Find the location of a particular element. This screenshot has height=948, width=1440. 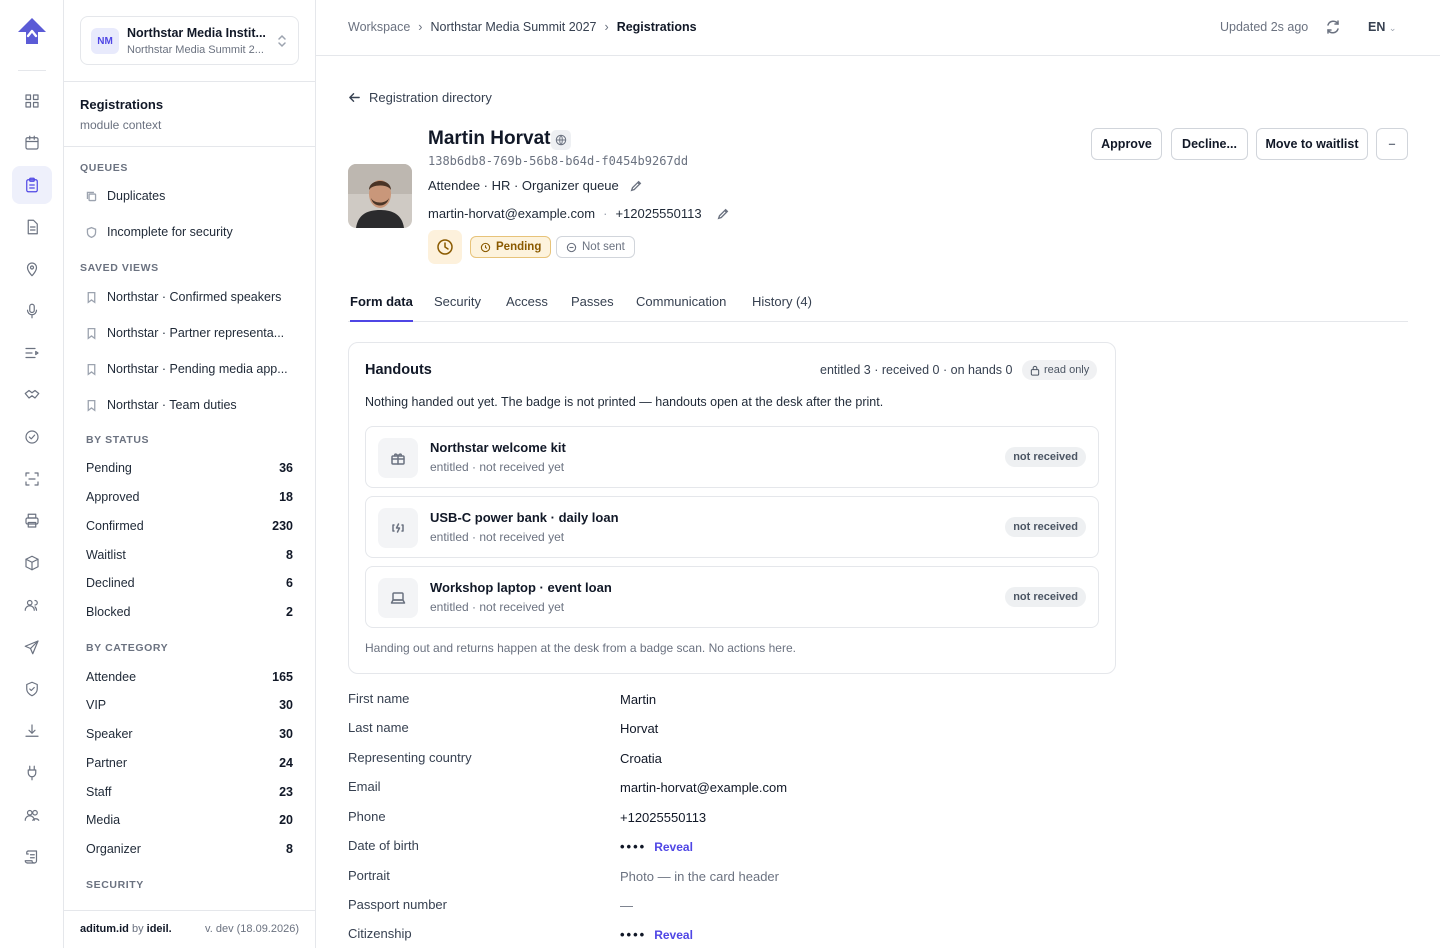

rail-dashboard-icon is located at coordinates (32, 101).